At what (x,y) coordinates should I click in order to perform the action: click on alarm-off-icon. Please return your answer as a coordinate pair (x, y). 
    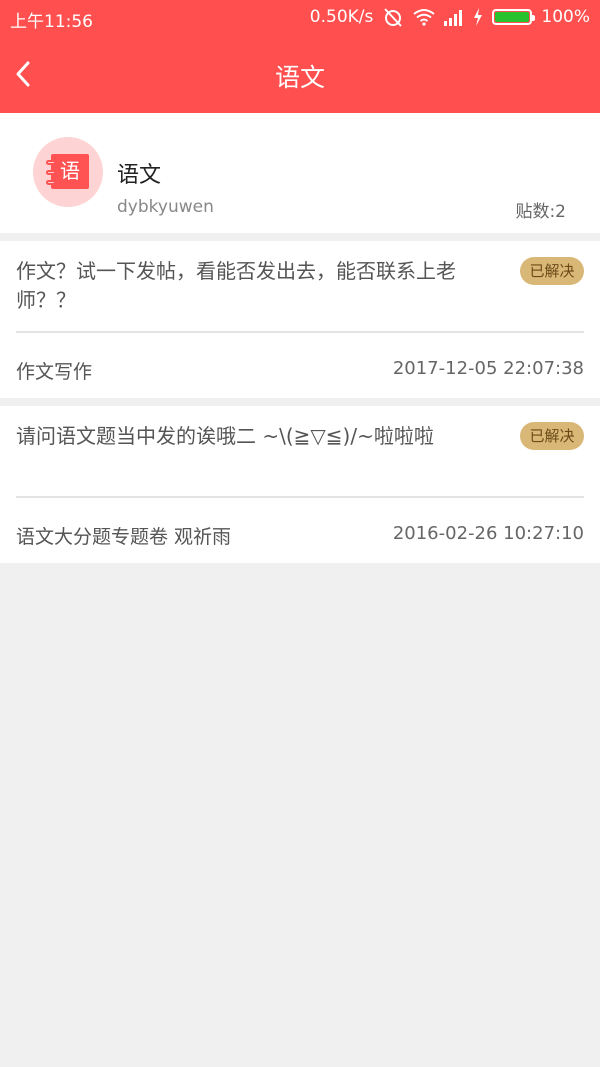
    Looking at the image, I should click on (393, 17).